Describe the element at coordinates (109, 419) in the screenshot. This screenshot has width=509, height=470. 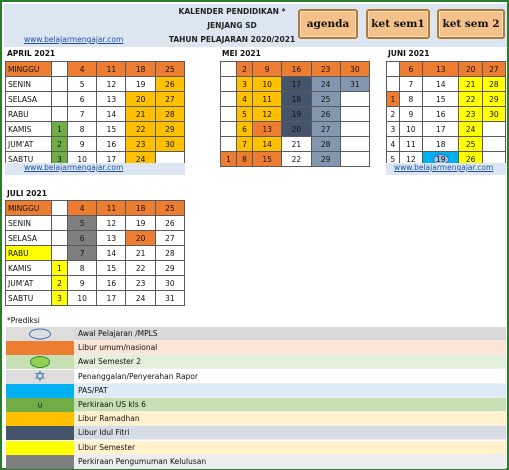
I see `legend-label: Libur Ramadhan` at that location.